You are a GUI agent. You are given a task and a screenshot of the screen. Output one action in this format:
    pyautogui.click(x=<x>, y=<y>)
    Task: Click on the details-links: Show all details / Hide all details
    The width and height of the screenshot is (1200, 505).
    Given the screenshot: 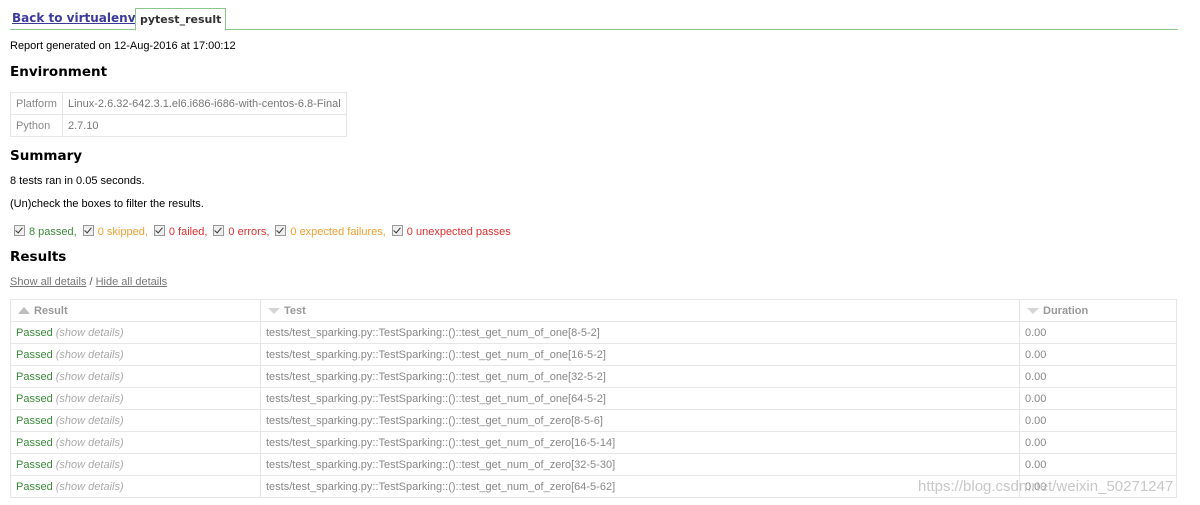 What is the action you would take?
    pyautogui.click(x=88, y=282)
    